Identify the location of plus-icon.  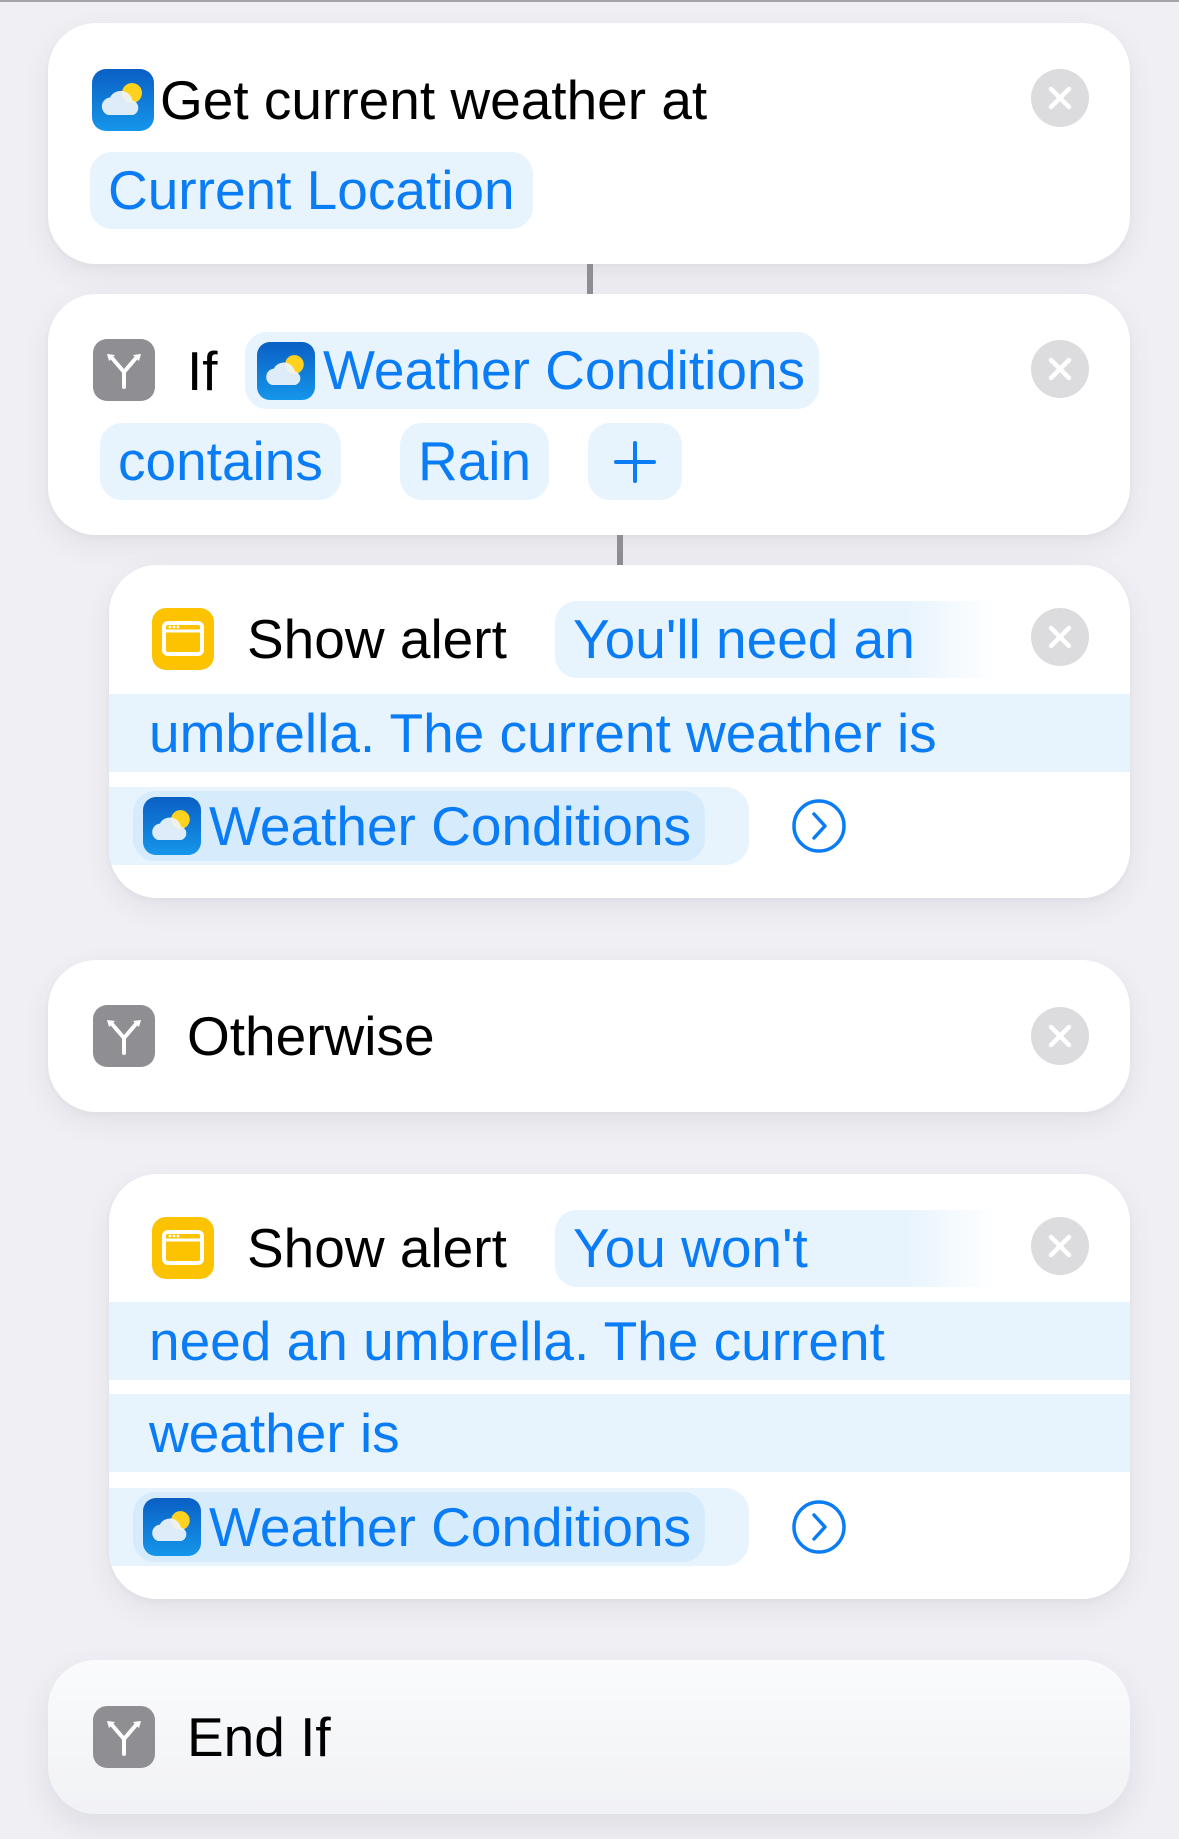
(635, 462).